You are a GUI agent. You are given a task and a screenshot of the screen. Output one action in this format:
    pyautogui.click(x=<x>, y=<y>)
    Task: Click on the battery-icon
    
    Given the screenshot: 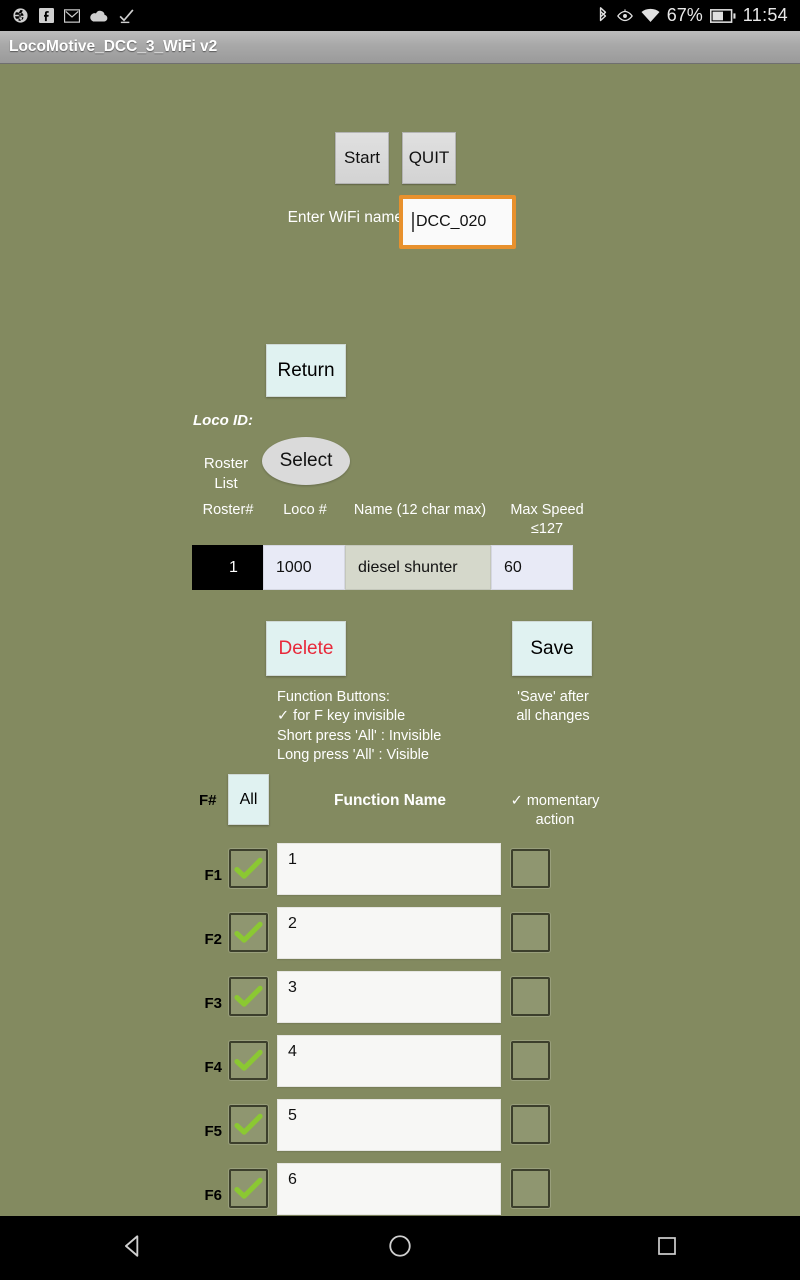 What is the action you would take?
    pyautogui.click(x=722, y=15)
    